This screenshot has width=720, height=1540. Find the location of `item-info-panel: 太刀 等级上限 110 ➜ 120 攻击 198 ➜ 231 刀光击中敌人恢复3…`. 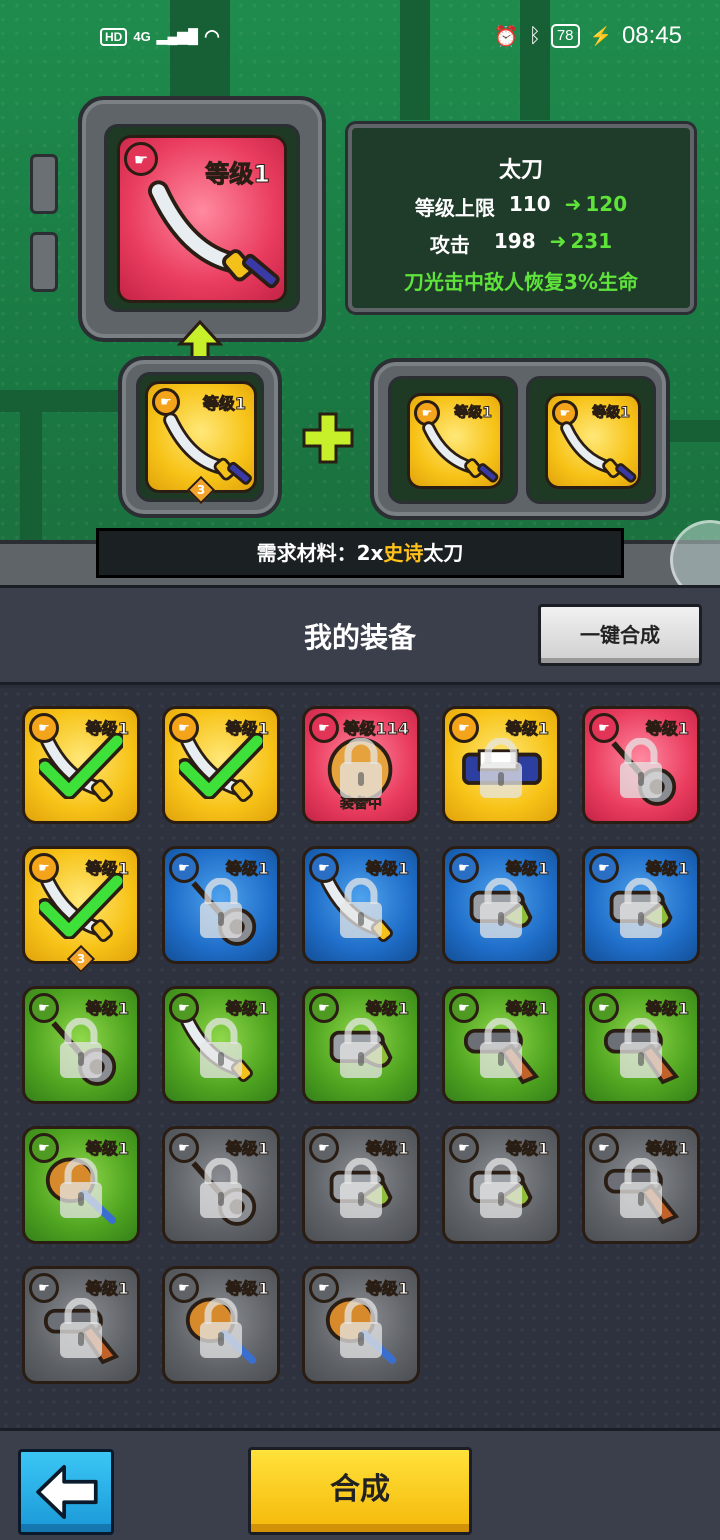

item-info-panel: 太刀 等级上限 110 ➜ 120 攻击 198 ➜ 231 刀光击中敌人恢复3… is located at coordinates (521, 218).